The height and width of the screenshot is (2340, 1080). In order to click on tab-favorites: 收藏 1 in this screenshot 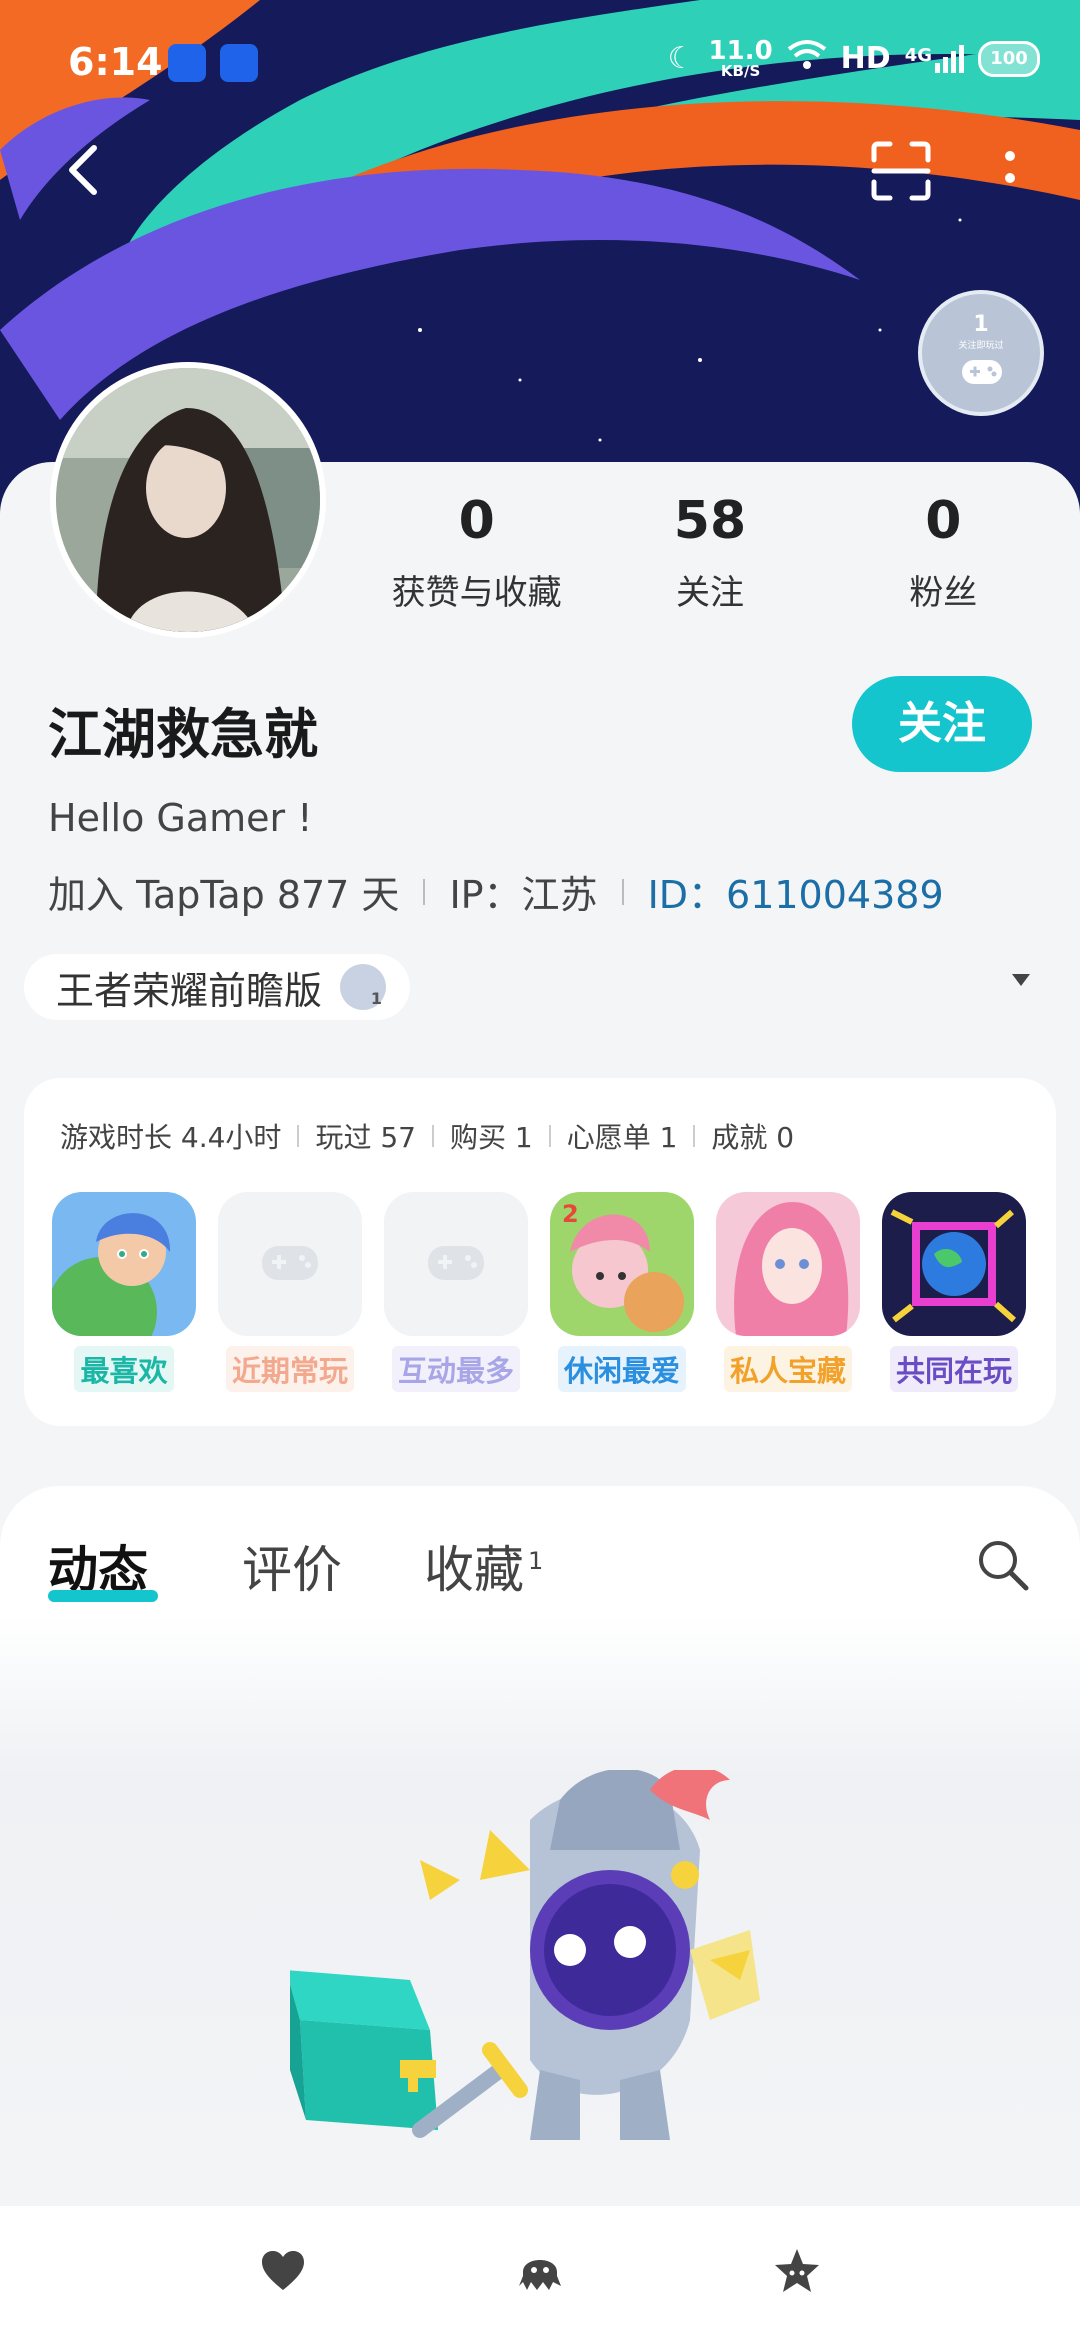, I will do `click(483, 1566)`.